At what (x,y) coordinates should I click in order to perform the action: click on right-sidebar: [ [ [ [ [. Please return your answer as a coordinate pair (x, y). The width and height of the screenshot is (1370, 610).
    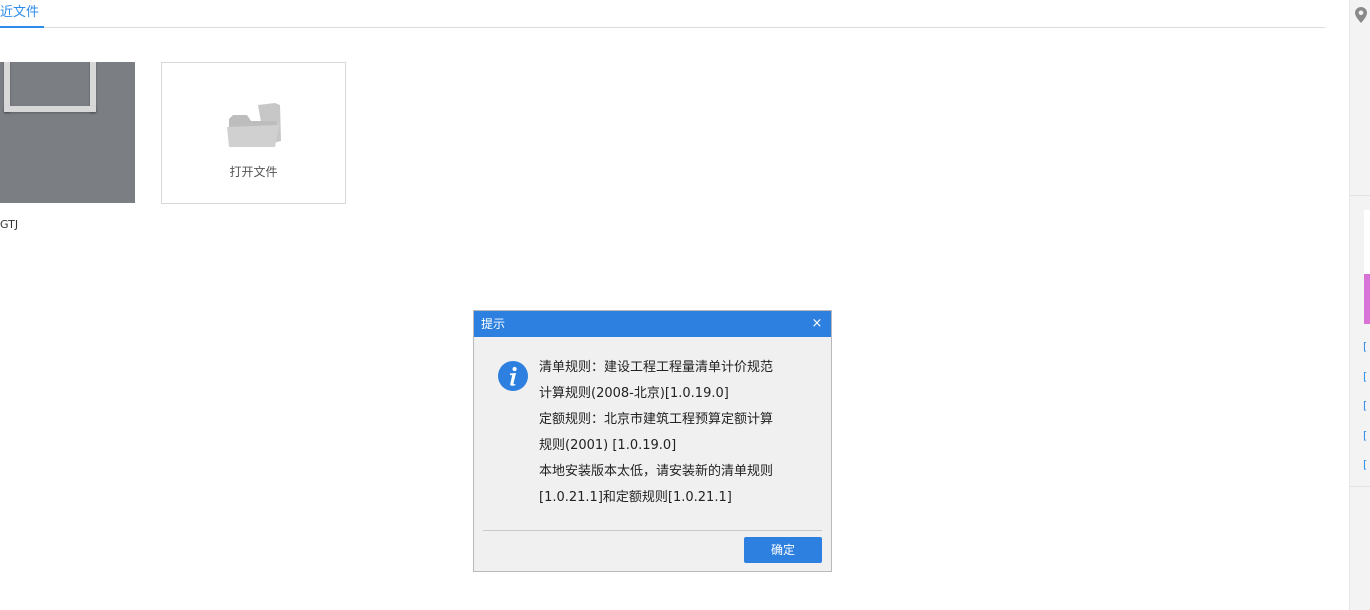
    Looking at the image, I should click on (1359, 305).